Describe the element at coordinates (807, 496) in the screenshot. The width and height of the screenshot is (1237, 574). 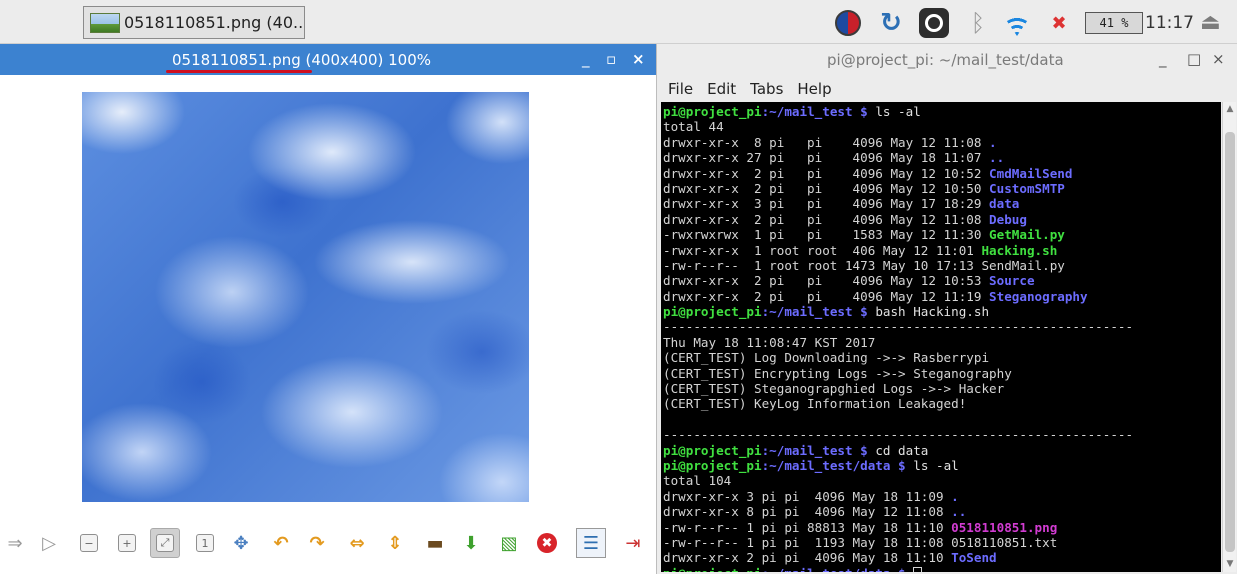
I see `terminal-segment-text: drwxr-xr-x 3 pi pi 4096 May 18 11:09` at that location.